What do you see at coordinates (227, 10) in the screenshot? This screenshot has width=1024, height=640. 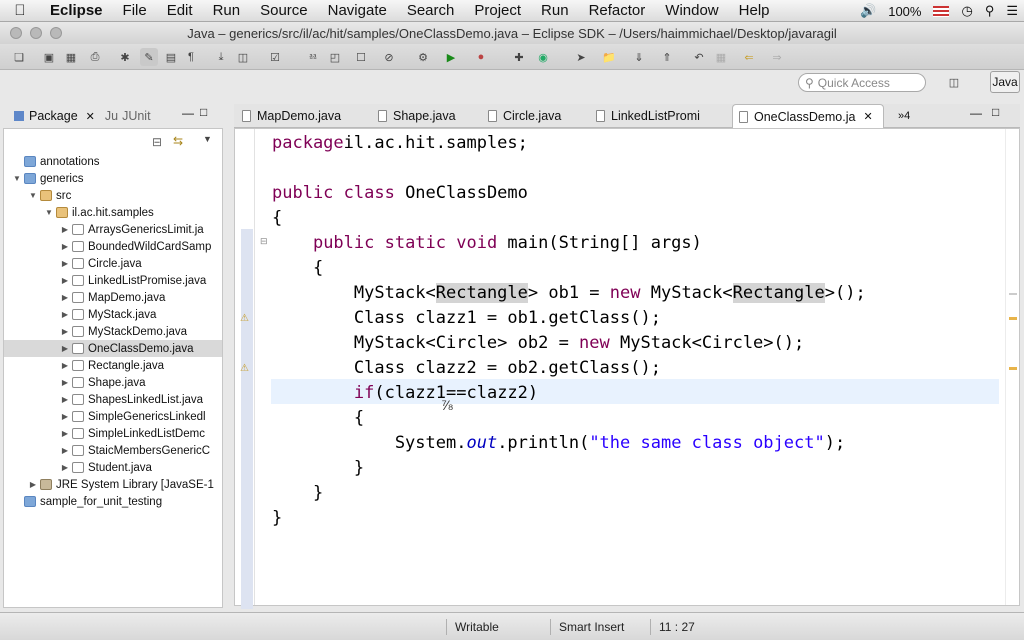 I see `menu-run: Run` at bounding box center [227, 10].